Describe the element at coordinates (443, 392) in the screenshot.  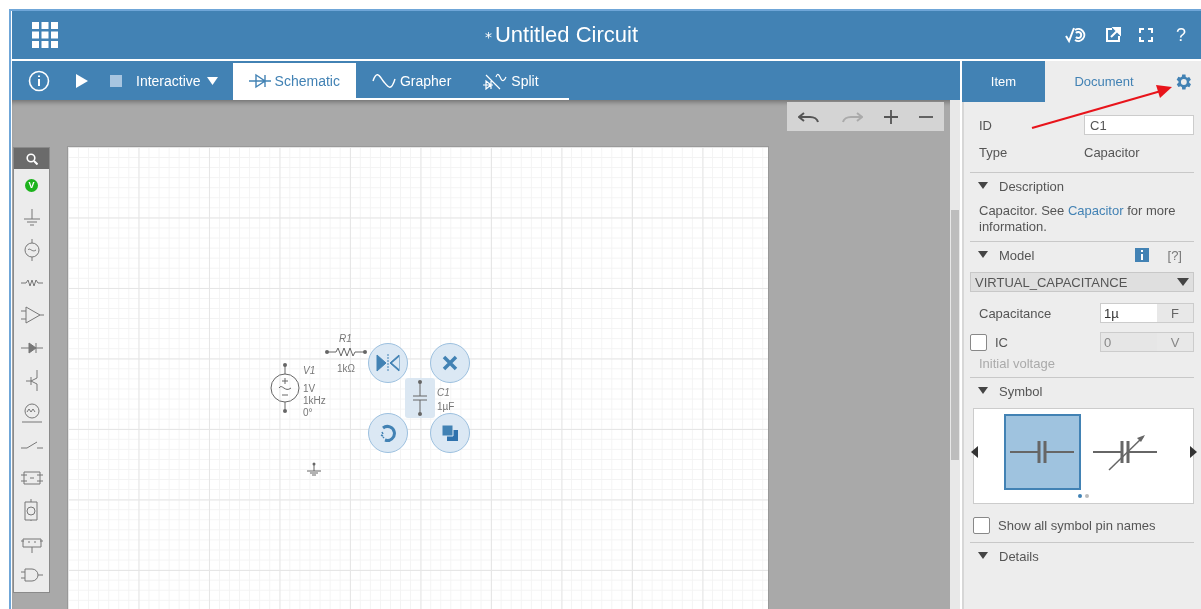
I see `part-label: C1` at that location.